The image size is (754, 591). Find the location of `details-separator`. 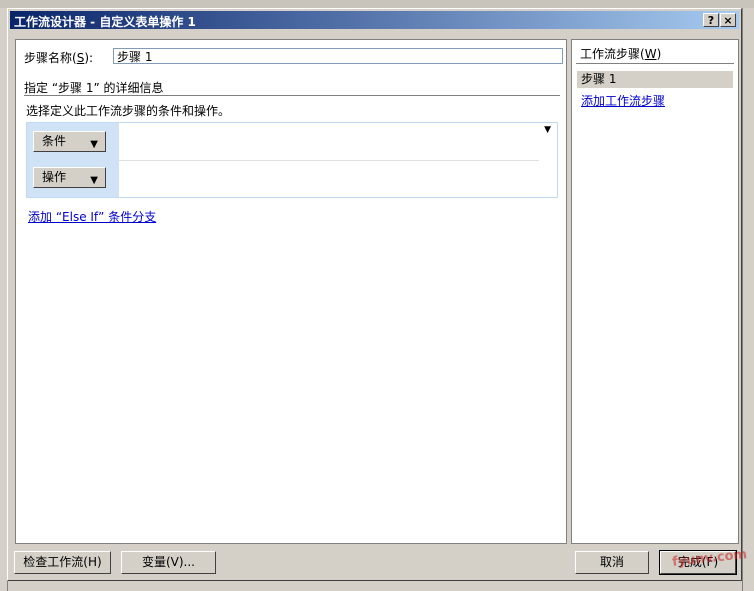

details-separator is located at coordinates (292, 95).